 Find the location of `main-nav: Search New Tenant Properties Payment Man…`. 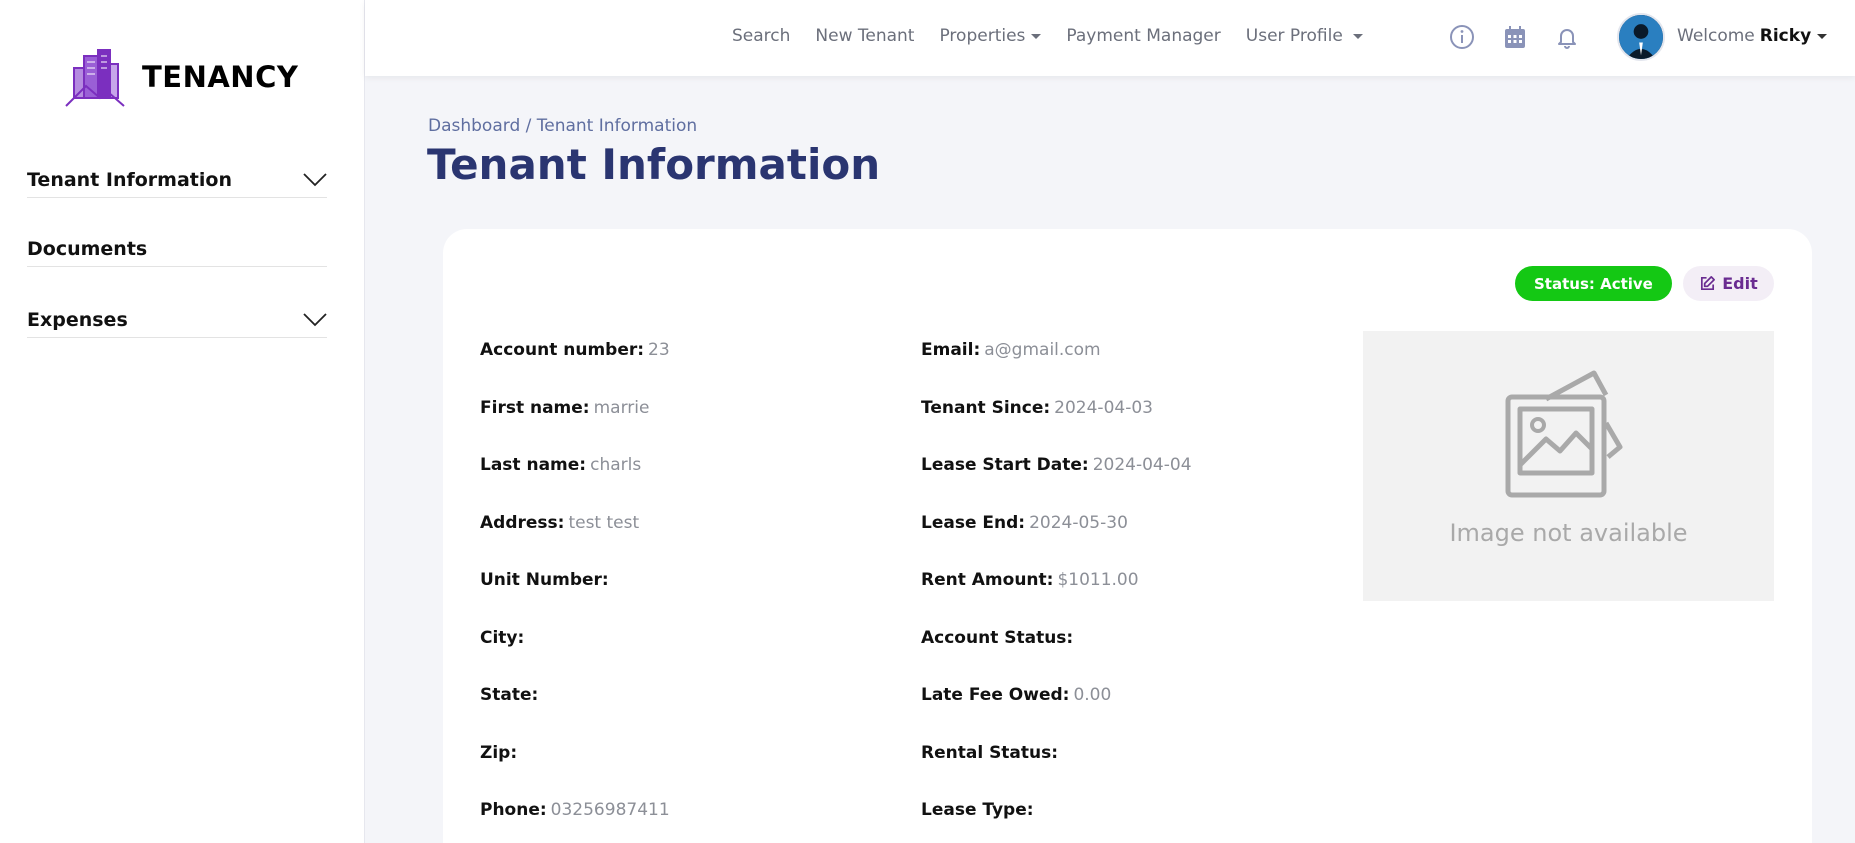

main-nav: Search New Tenant Properties Payment Man… is located at coordinates (1060, 36).